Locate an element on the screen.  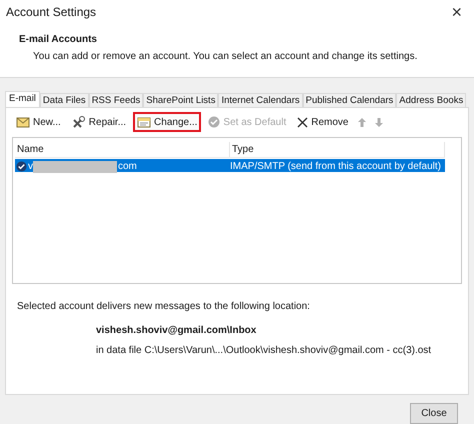
check-circle-icon is located at coordinates (214, 122).